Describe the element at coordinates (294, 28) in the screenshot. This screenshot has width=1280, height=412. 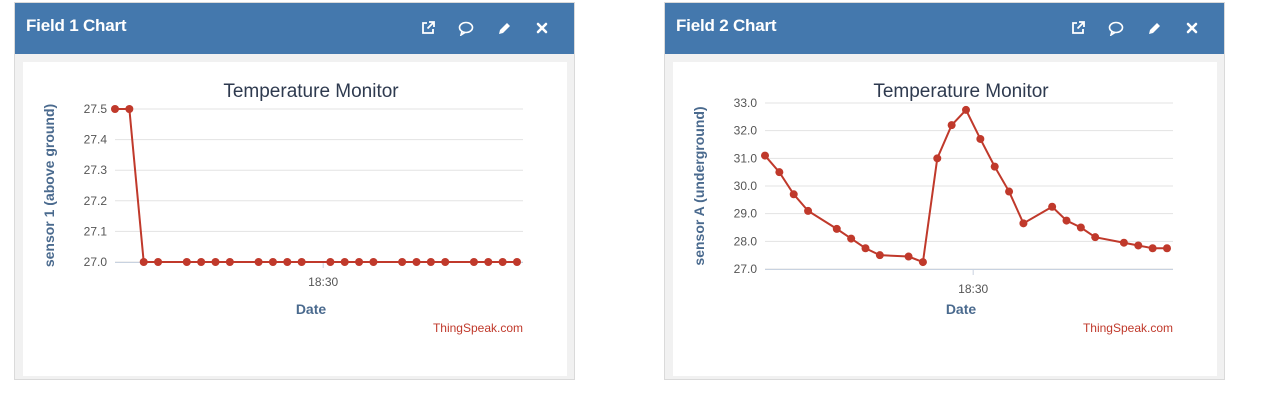
I see `panel-header: Field 1 Chart` at that location.